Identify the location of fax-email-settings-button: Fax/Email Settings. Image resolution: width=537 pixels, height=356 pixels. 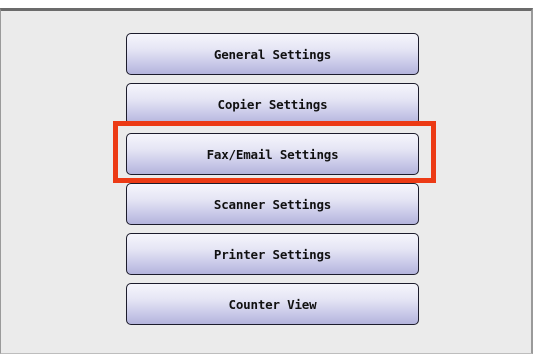
(272, 154).